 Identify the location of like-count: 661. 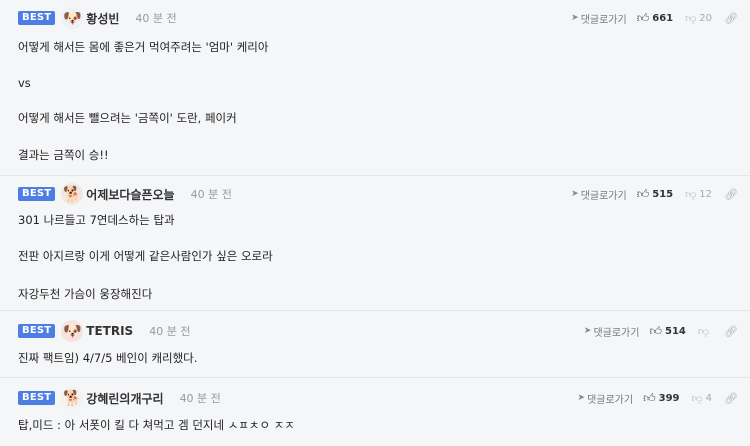
(663, 18).